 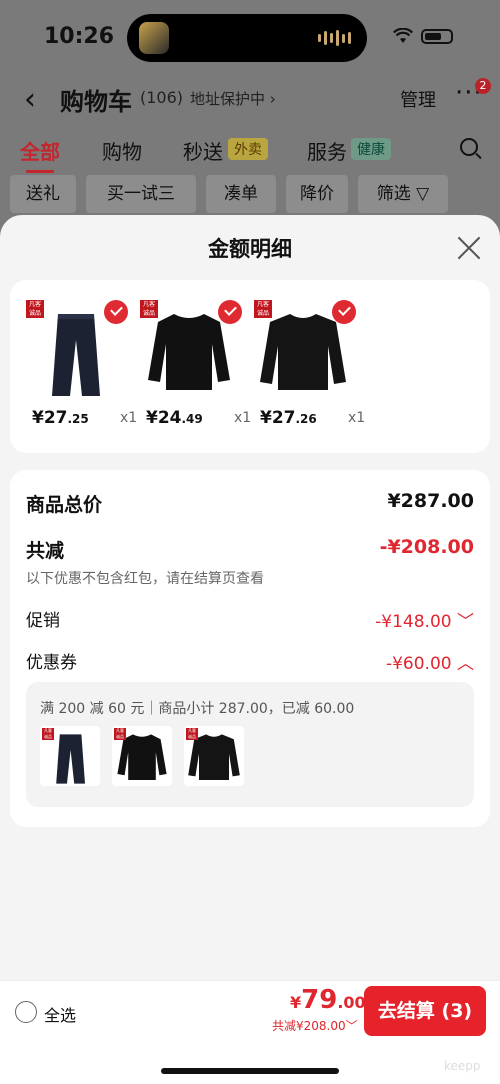 I want to click on takeout-badge: 外卖, so click(x=248, y=149).